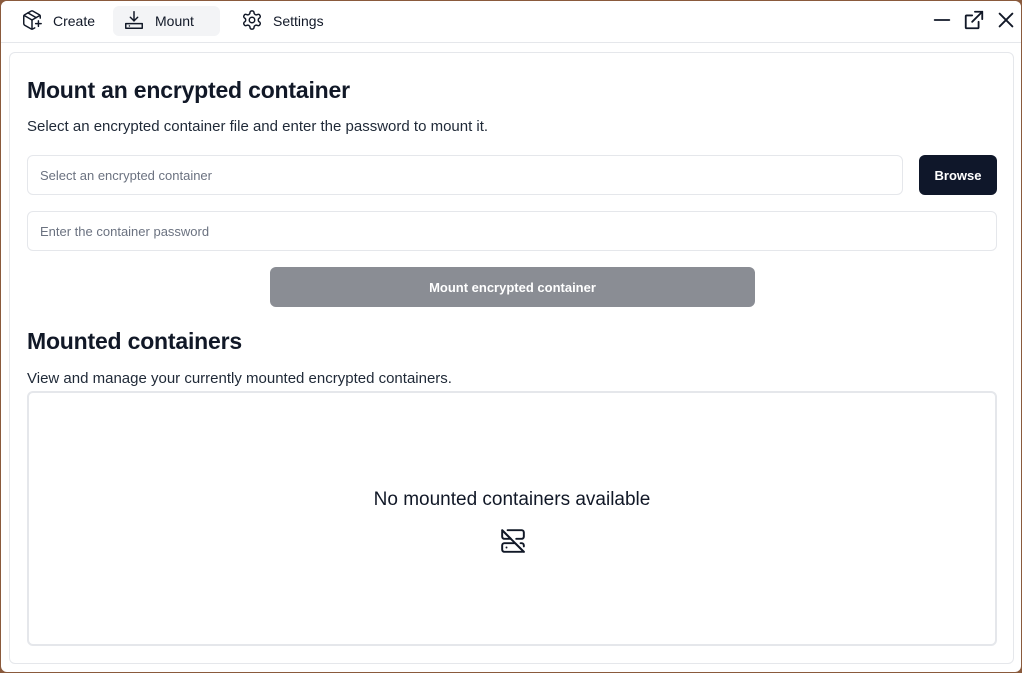  I want to click on minimize-button, so click(942, 22).